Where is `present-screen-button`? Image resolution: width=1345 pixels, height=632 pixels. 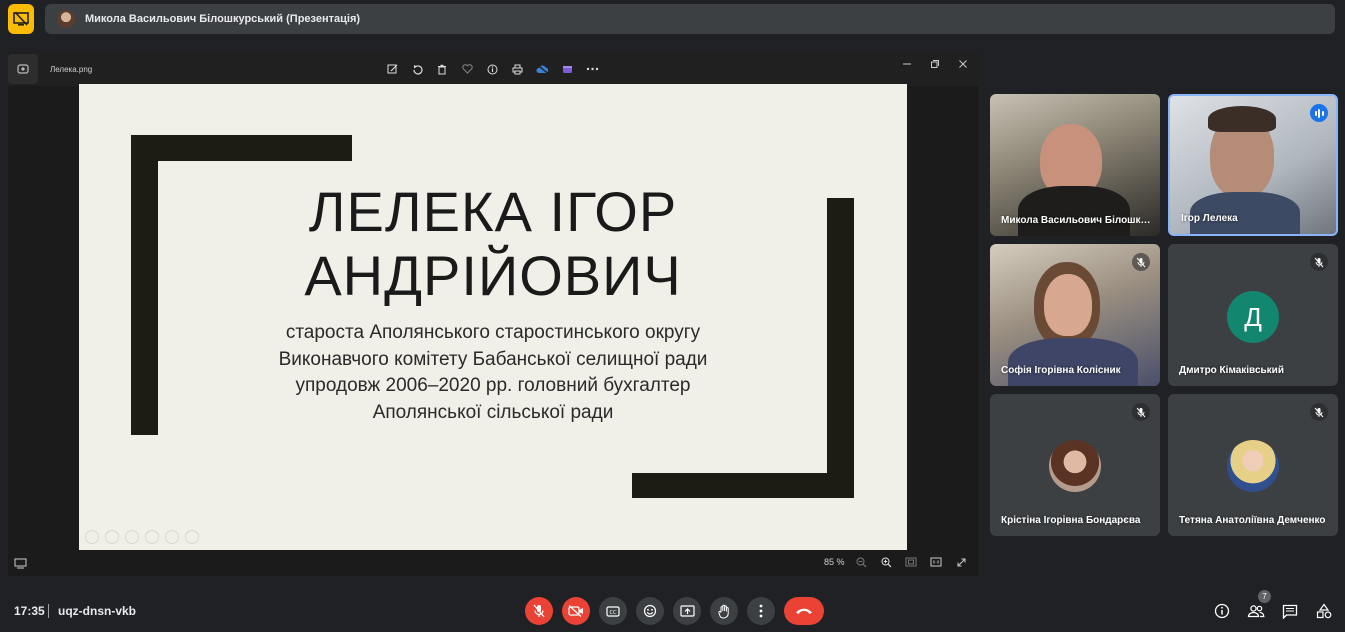 present-screen-button is located at coordinates (687, 611).